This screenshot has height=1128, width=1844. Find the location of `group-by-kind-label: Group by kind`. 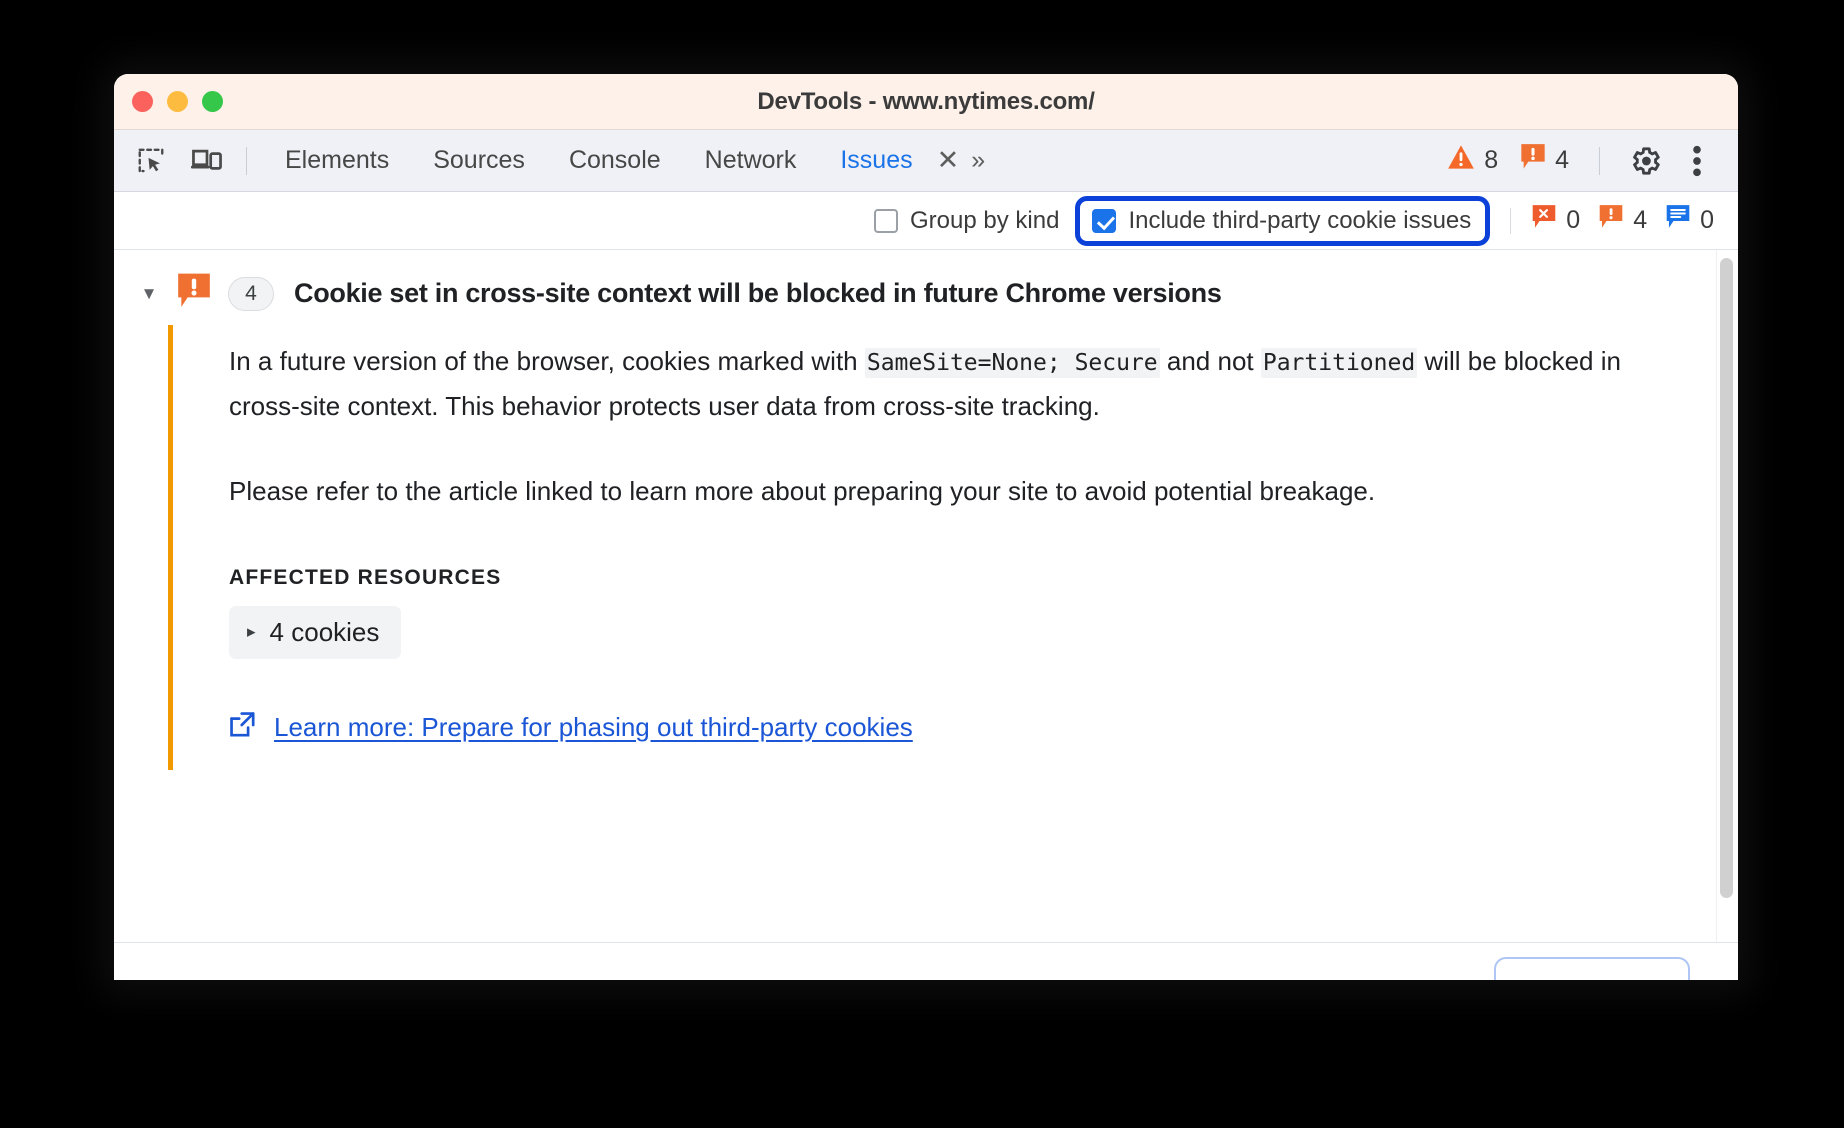

group-by-kind-label: Group by kind is located at coordinates (985, 220).